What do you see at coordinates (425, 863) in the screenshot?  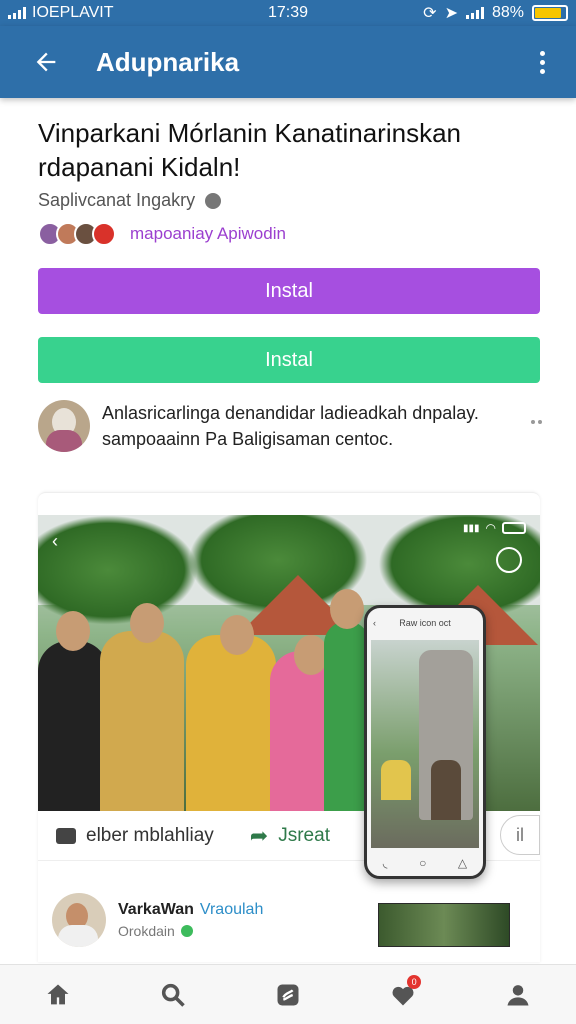 I see `phone-nav: ◟ ○ △` at bounding box center [425, 863].